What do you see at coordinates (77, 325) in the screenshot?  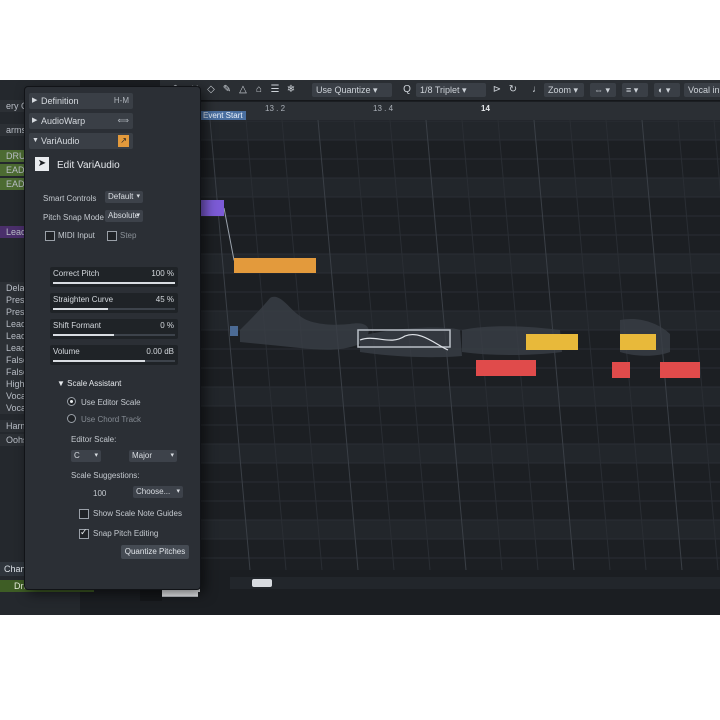 I see `slider-name: Shift Formant` at bounding box center [77, 325].